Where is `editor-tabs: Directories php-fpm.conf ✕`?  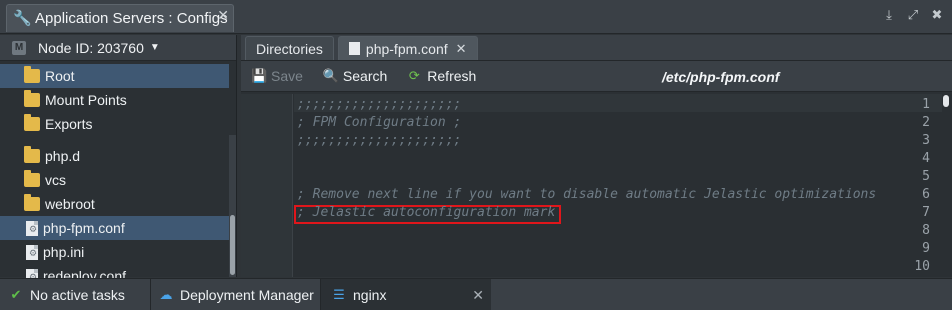
editor-tabs: Directories php-fpm.conf ✕ is located at coordinates (596, 48).